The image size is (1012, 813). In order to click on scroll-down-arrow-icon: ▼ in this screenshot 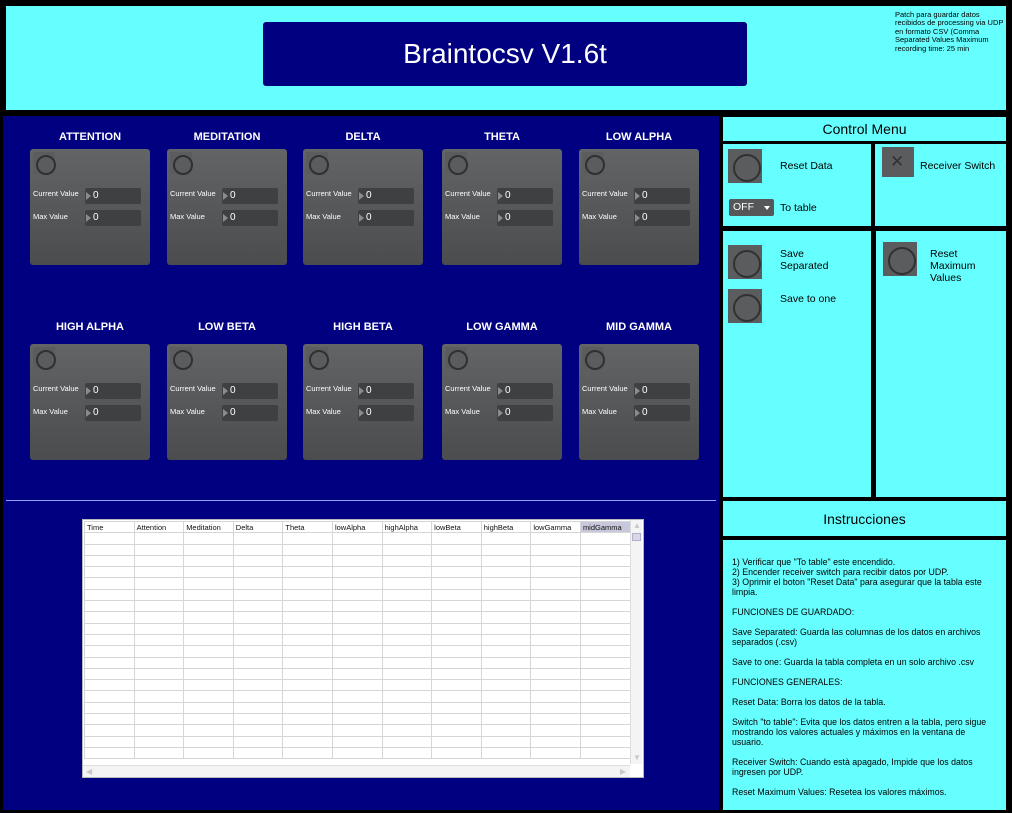, I will do `click(637, 758)`.